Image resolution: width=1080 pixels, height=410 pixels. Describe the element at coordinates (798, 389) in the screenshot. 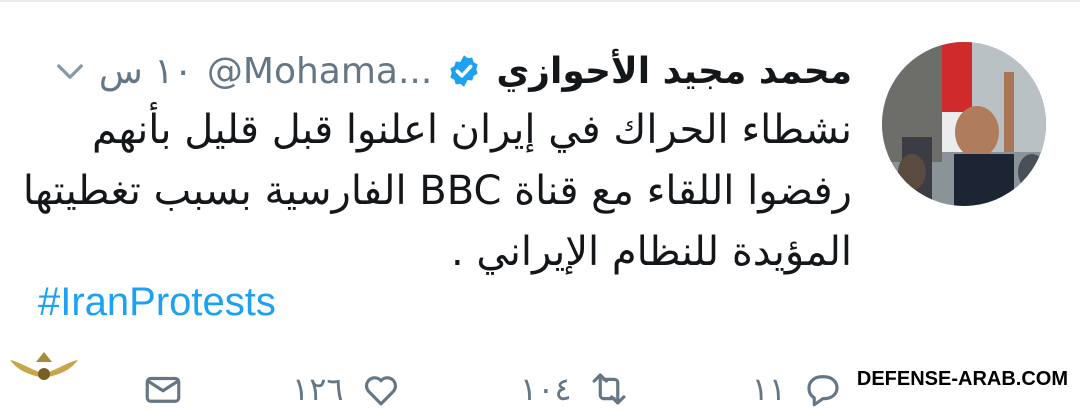

I see `reply-button: ١١` at that location.